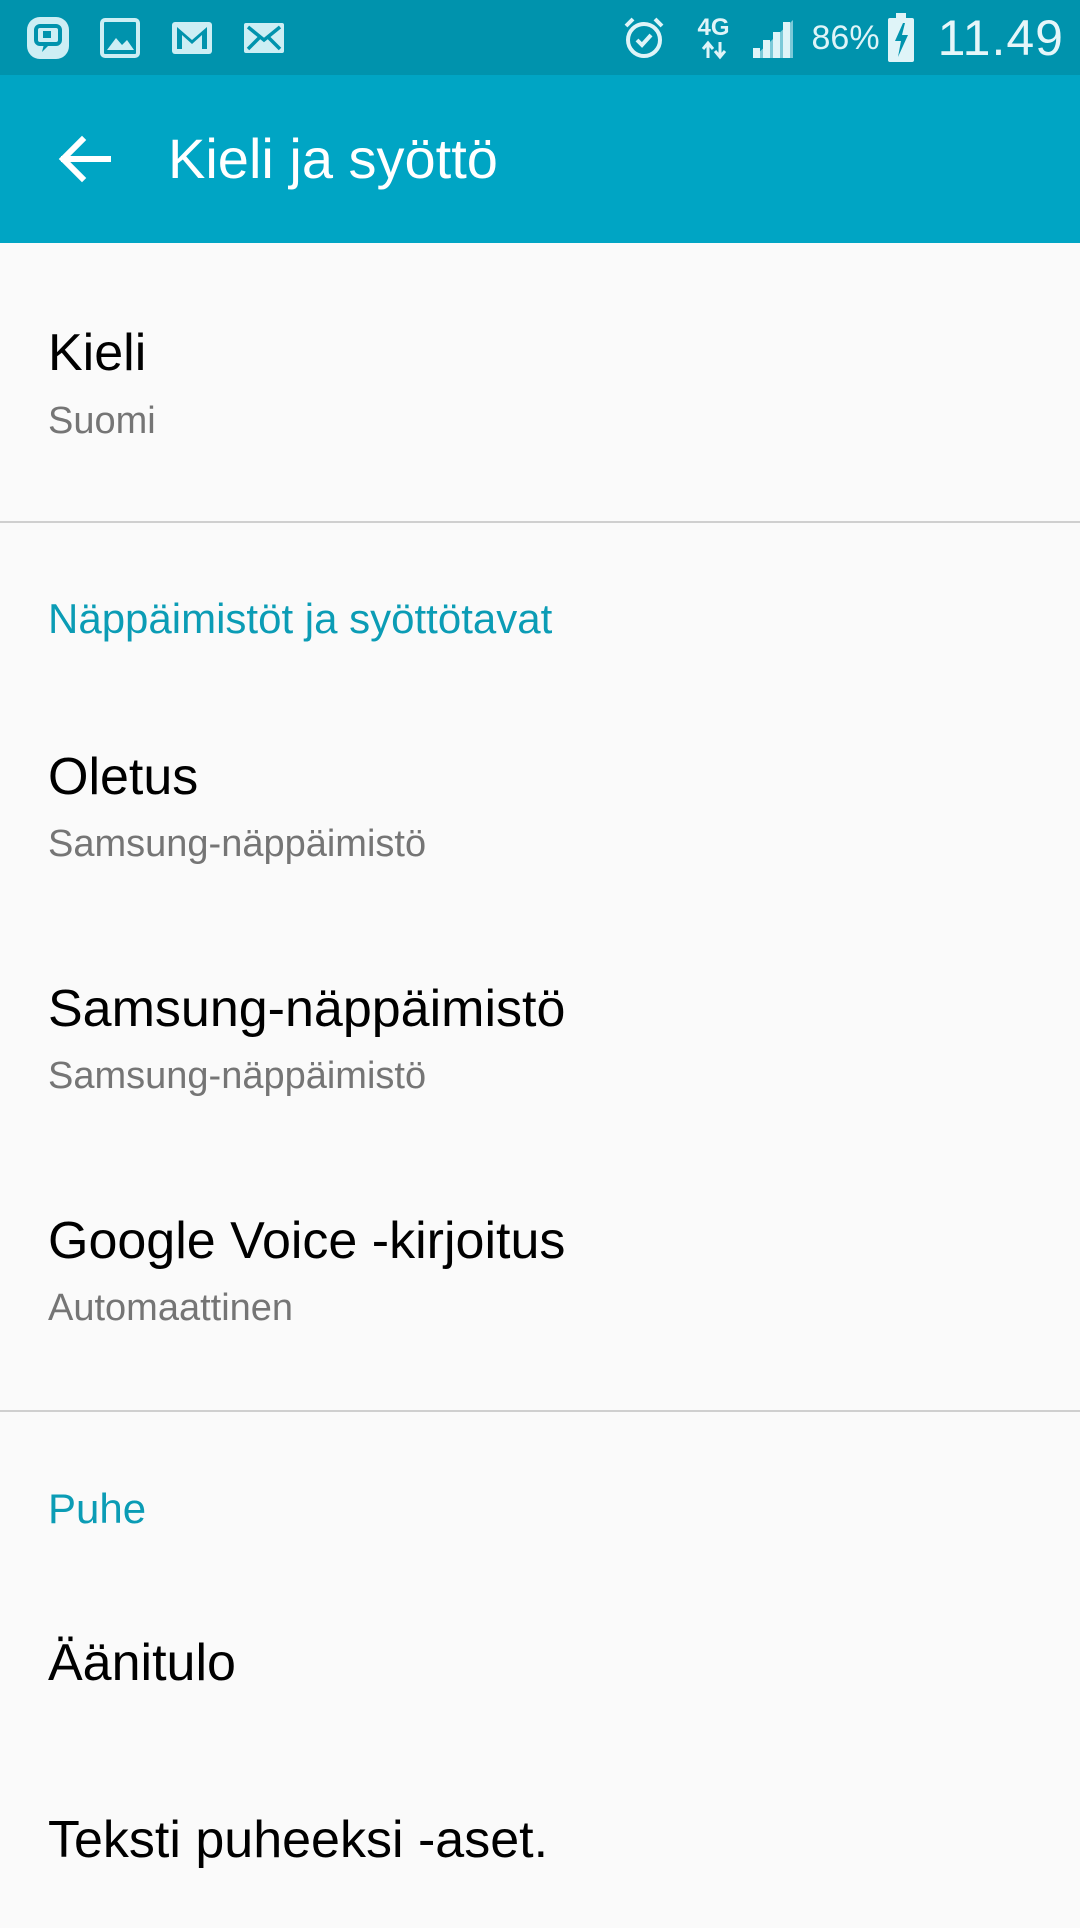  I want to click on notification-icons, so click(166, 38).